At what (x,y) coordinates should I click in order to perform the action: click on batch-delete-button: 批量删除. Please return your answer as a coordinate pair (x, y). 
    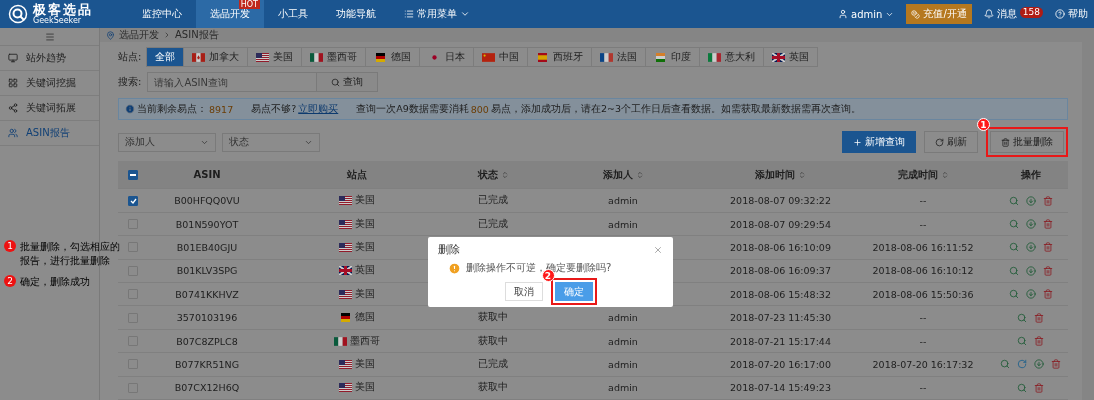
    Looking at the image, I should click on (1027, 142).